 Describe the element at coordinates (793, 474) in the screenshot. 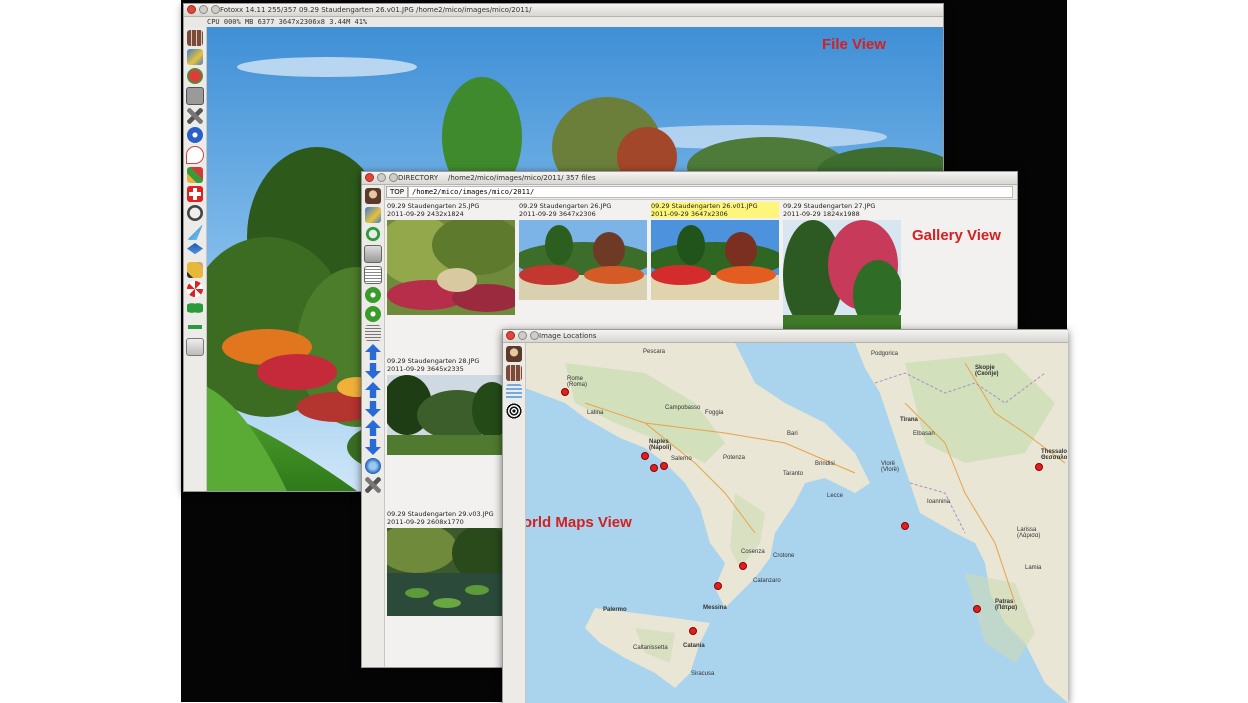

I see `map-city-label: Taranto` at that location.